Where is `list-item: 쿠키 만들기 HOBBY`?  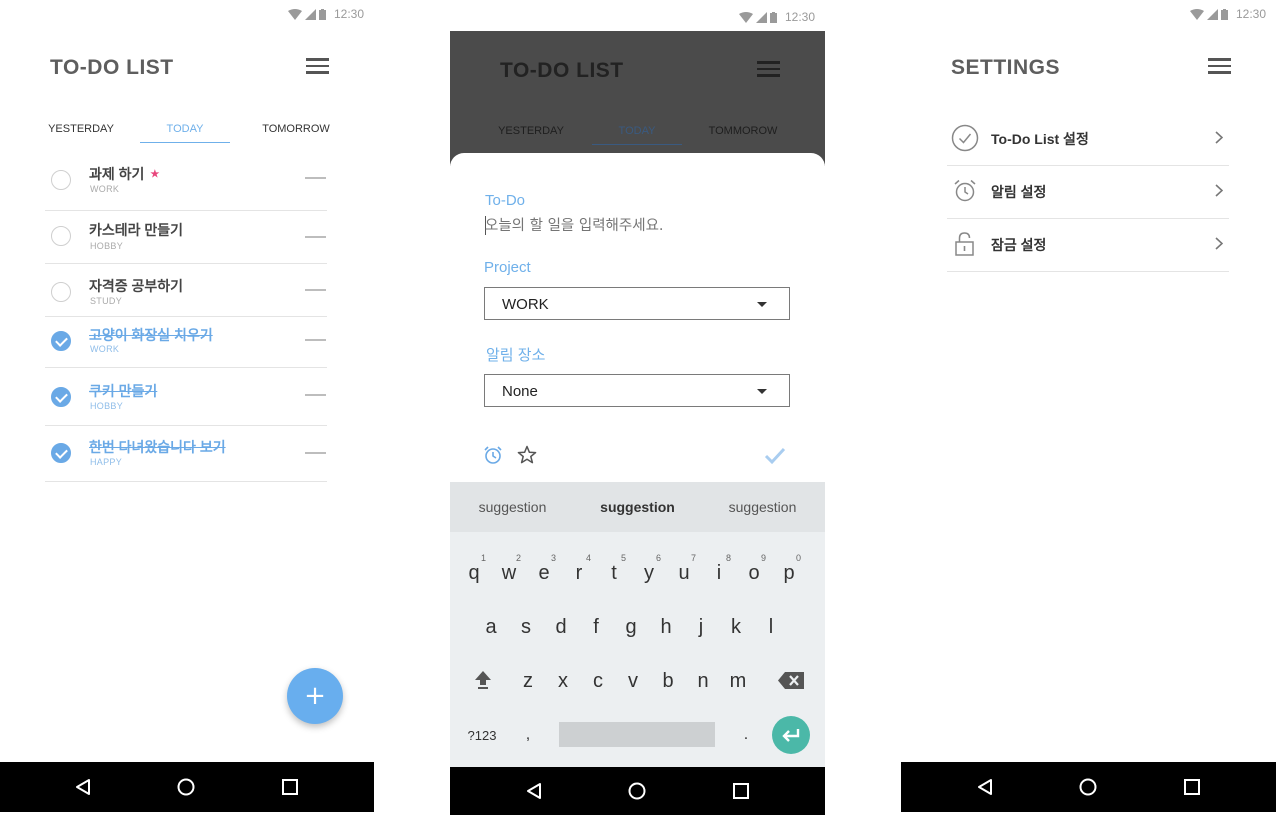 list-item: 쿠키 만들기 HOBBY is located at coordinates (186, 396).